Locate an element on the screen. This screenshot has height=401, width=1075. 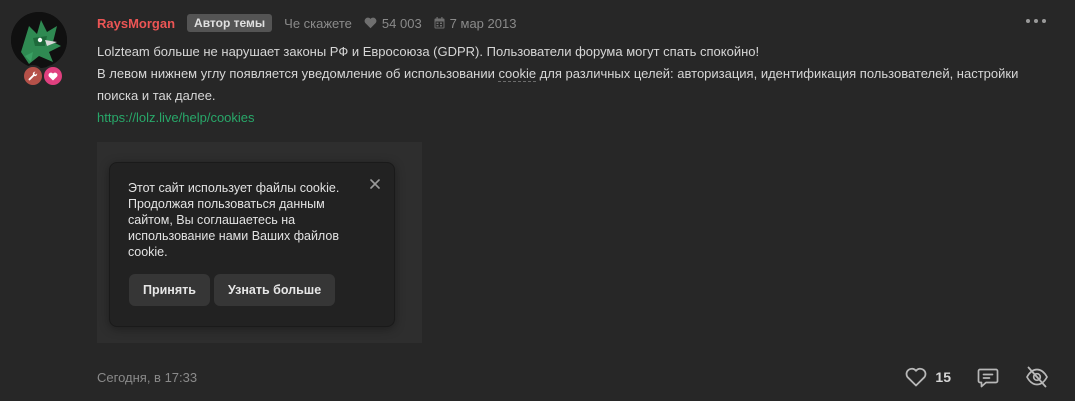
cookies-help-link: https://lolz.live/help/cookies is located at coordinates (176, 117).